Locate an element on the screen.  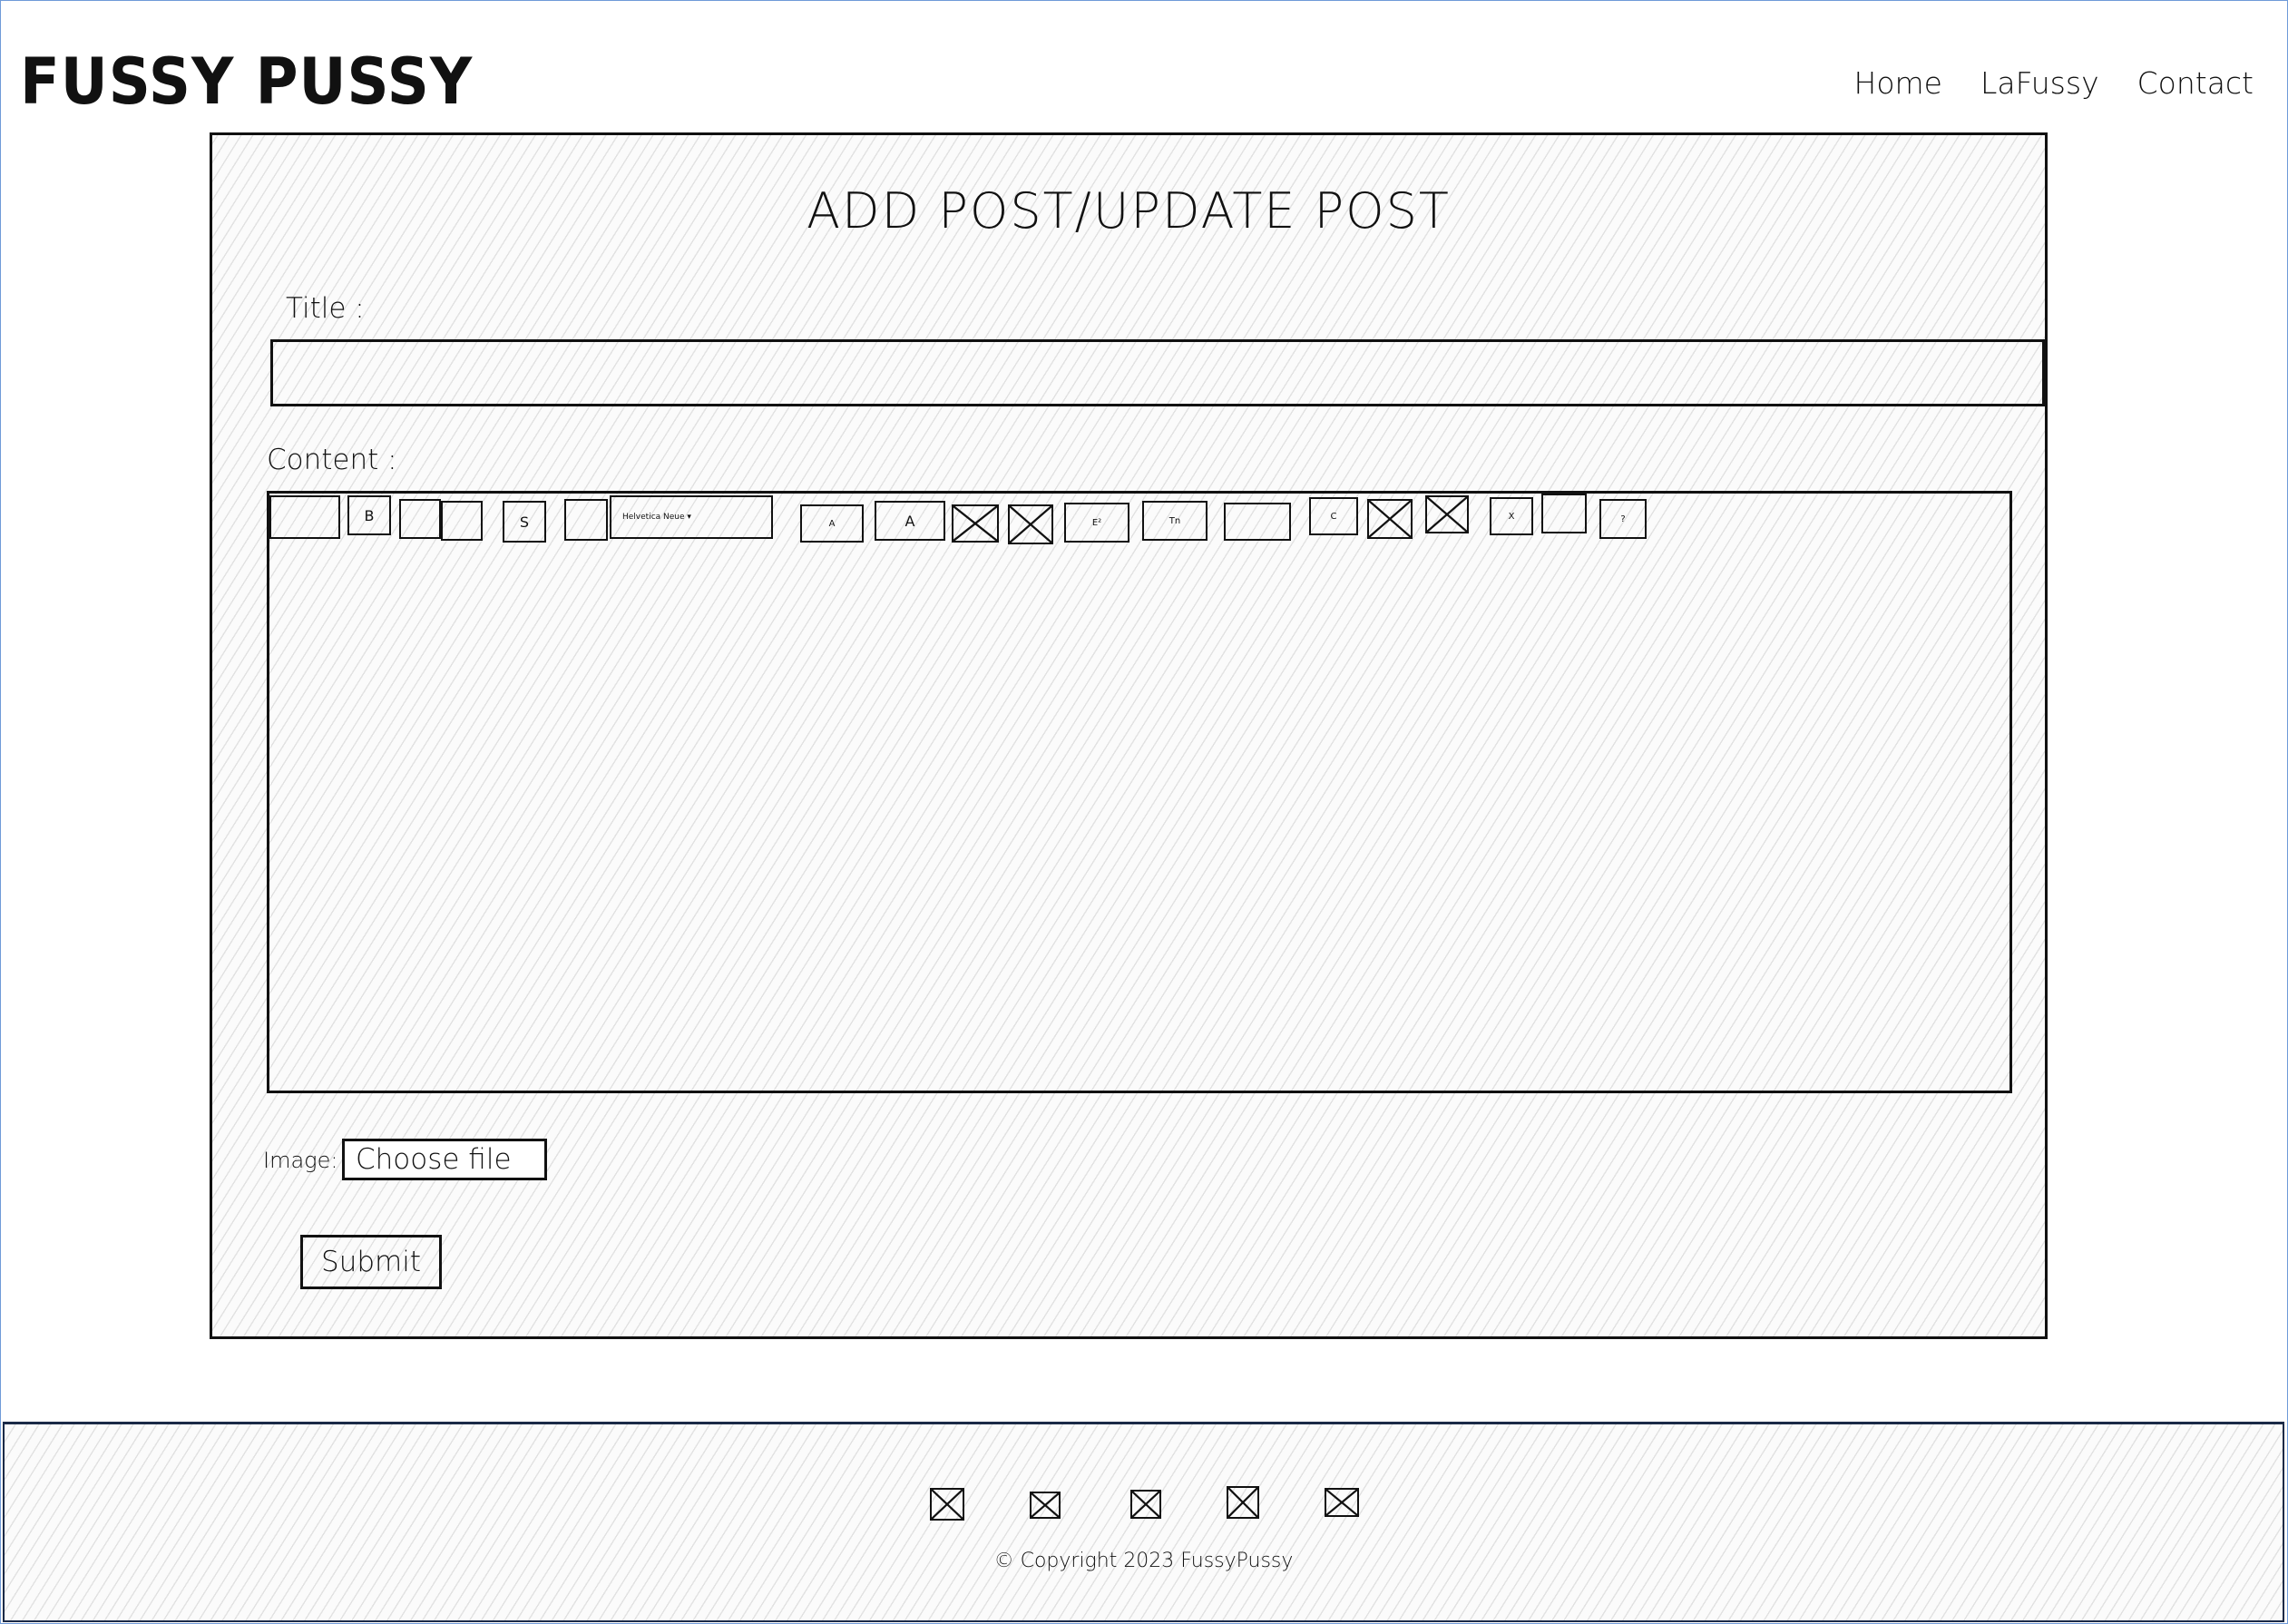
image-label: Image: is located at coordinates (300, 1160).